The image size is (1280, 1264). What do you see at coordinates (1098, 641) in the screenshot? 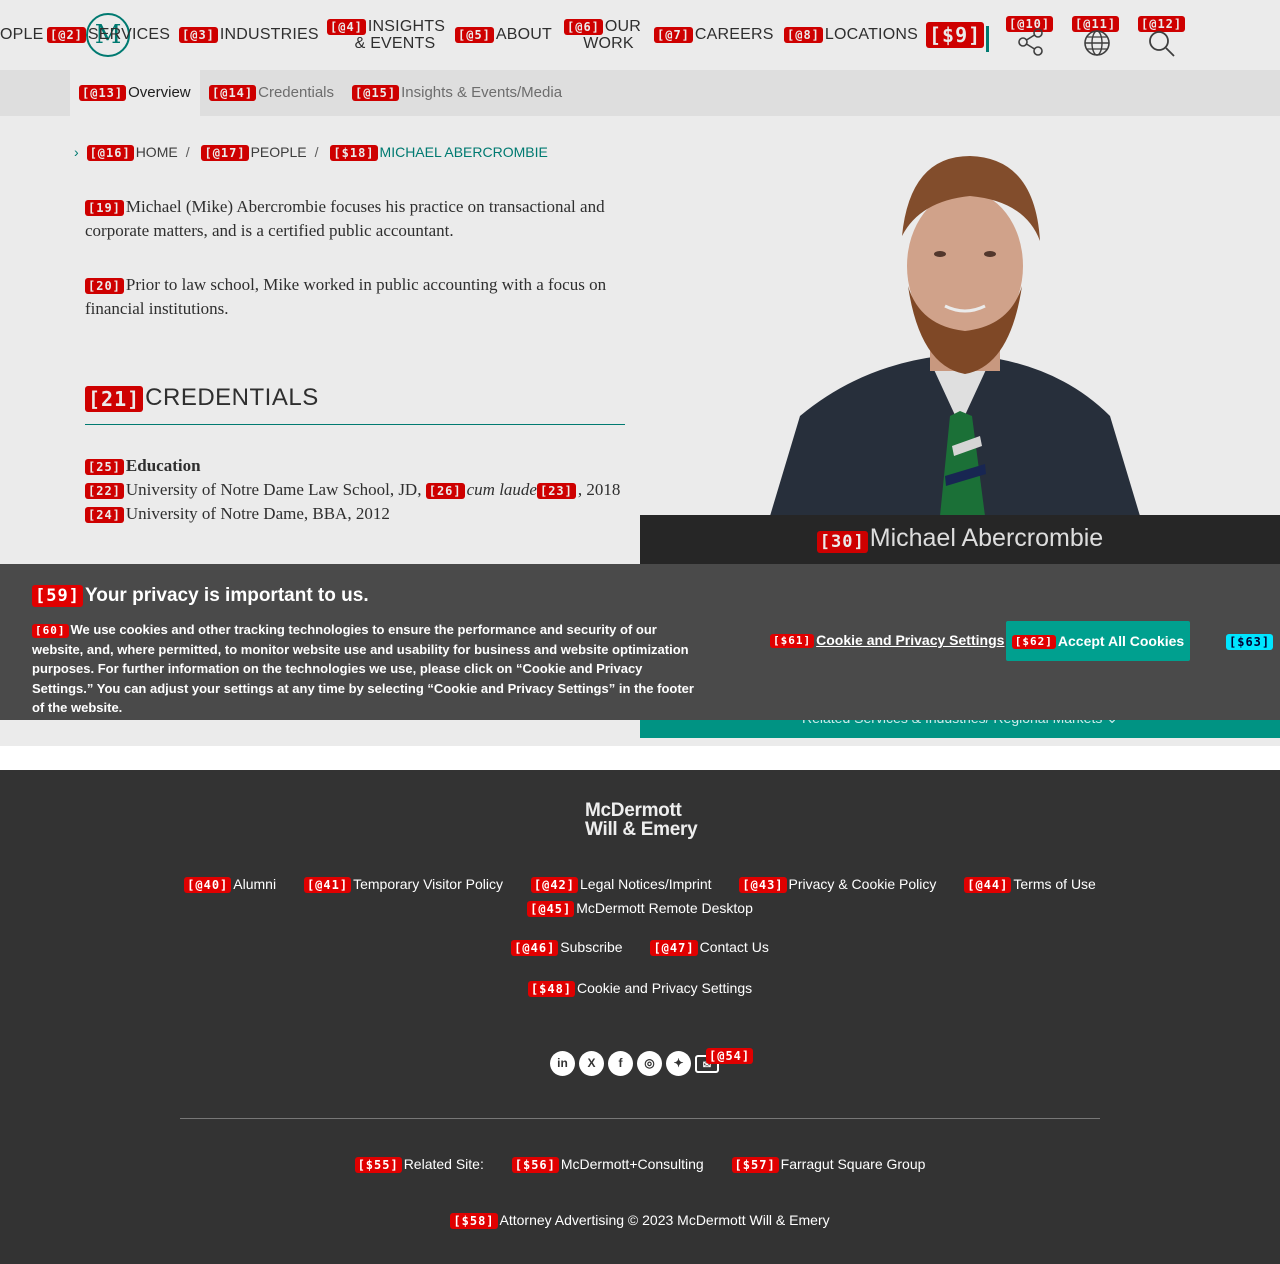
I see `accept-cookies-button: [$62] Accept All Cookies` at bounding box center [1098, 641].